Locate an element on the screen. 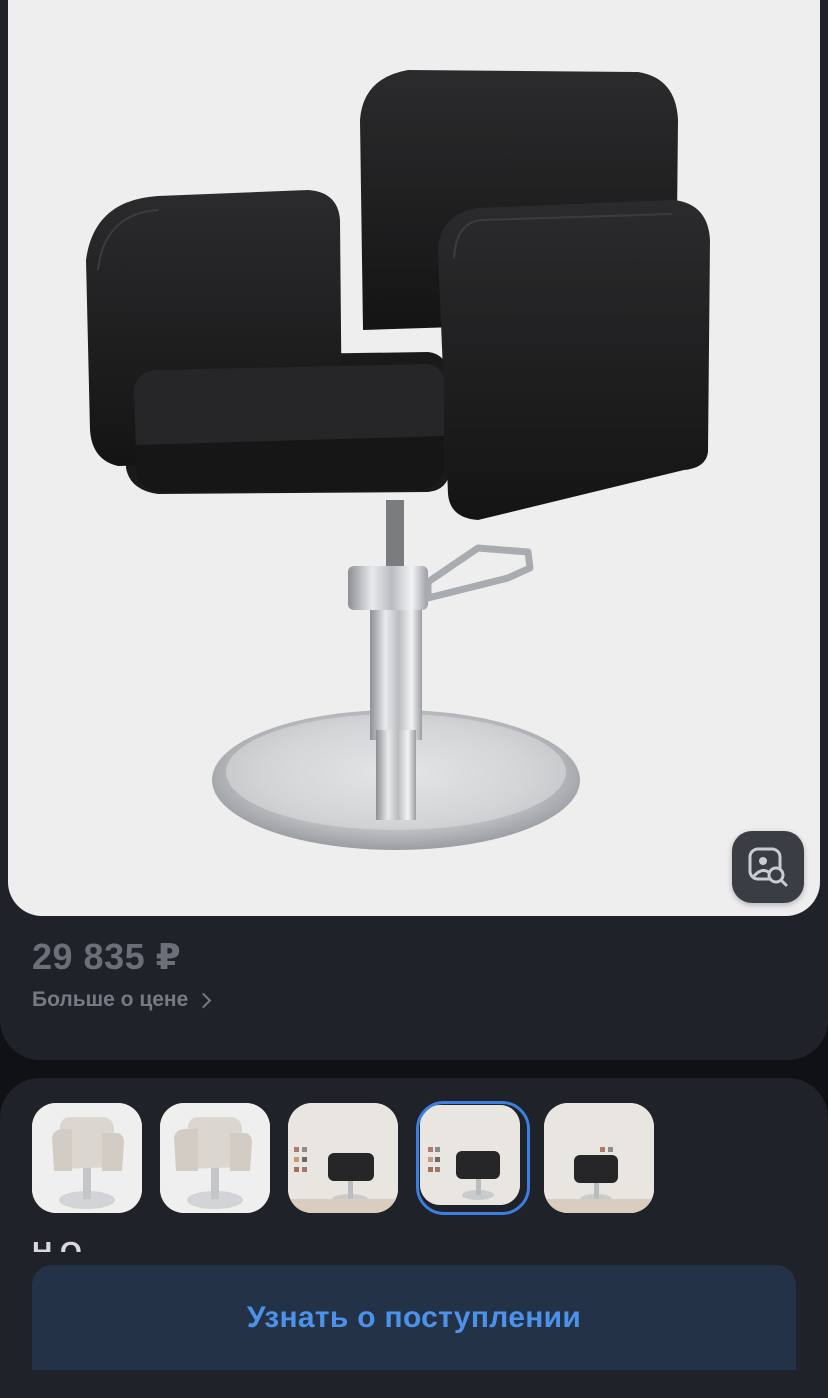  price: 29 835 ₽ is located at coordinates (107, 956).